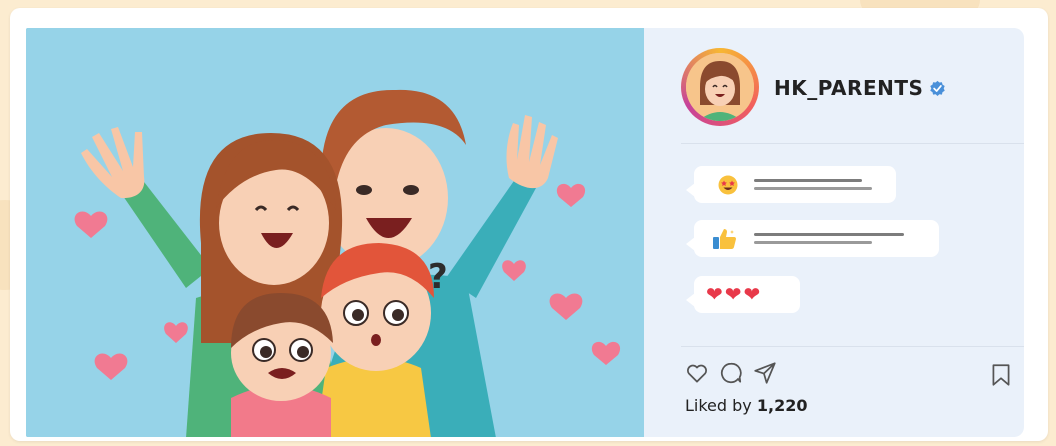  I want to click on comment-bubble: ❤❤❤, so click(743, 294).